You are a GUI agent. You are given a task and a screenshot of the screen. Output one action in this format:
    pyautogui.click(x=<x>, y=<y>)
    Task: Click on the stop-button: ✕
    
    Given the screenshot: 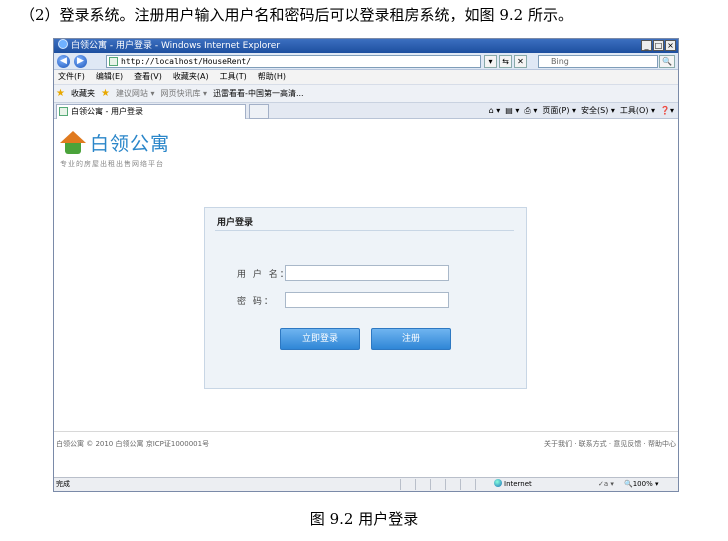 What is the action you would take?
    pyautogui.click(x=520, y=61)
    